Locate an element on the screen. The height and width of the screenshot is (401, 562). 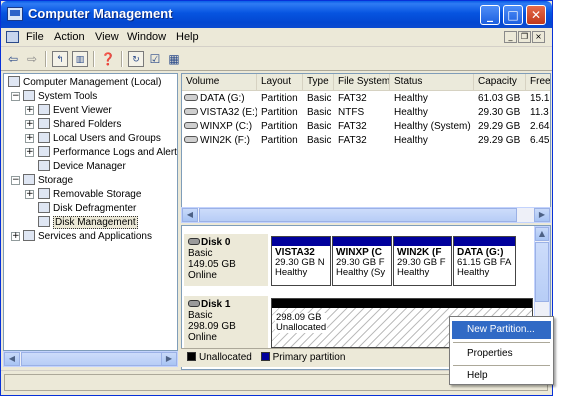
tree-item-shared-folders: Shared Folders is located at coordinates (79, 124).